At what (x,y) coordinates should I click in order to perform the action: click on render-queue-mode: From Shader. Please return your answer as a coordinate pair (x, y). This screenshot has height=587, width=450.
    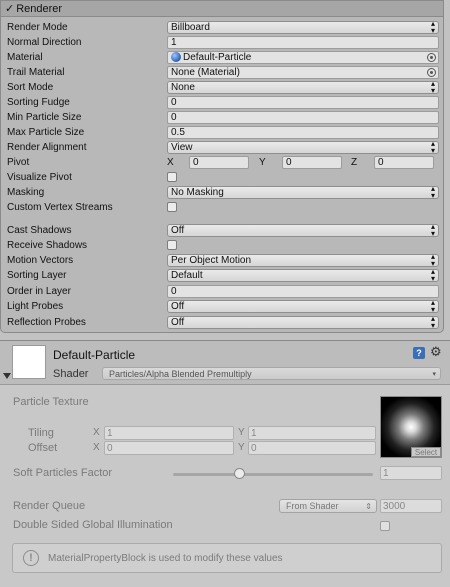
    Looking at the image, I should click on (312, 506).